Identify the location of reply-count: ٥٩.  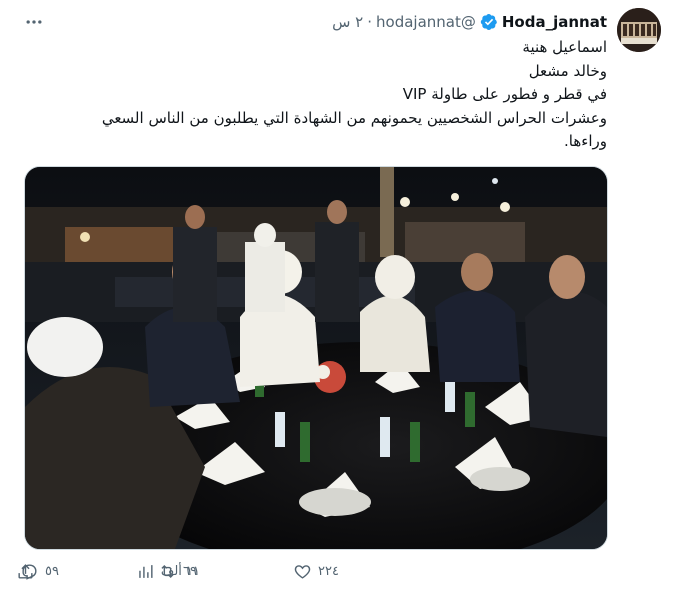
(52, 571).